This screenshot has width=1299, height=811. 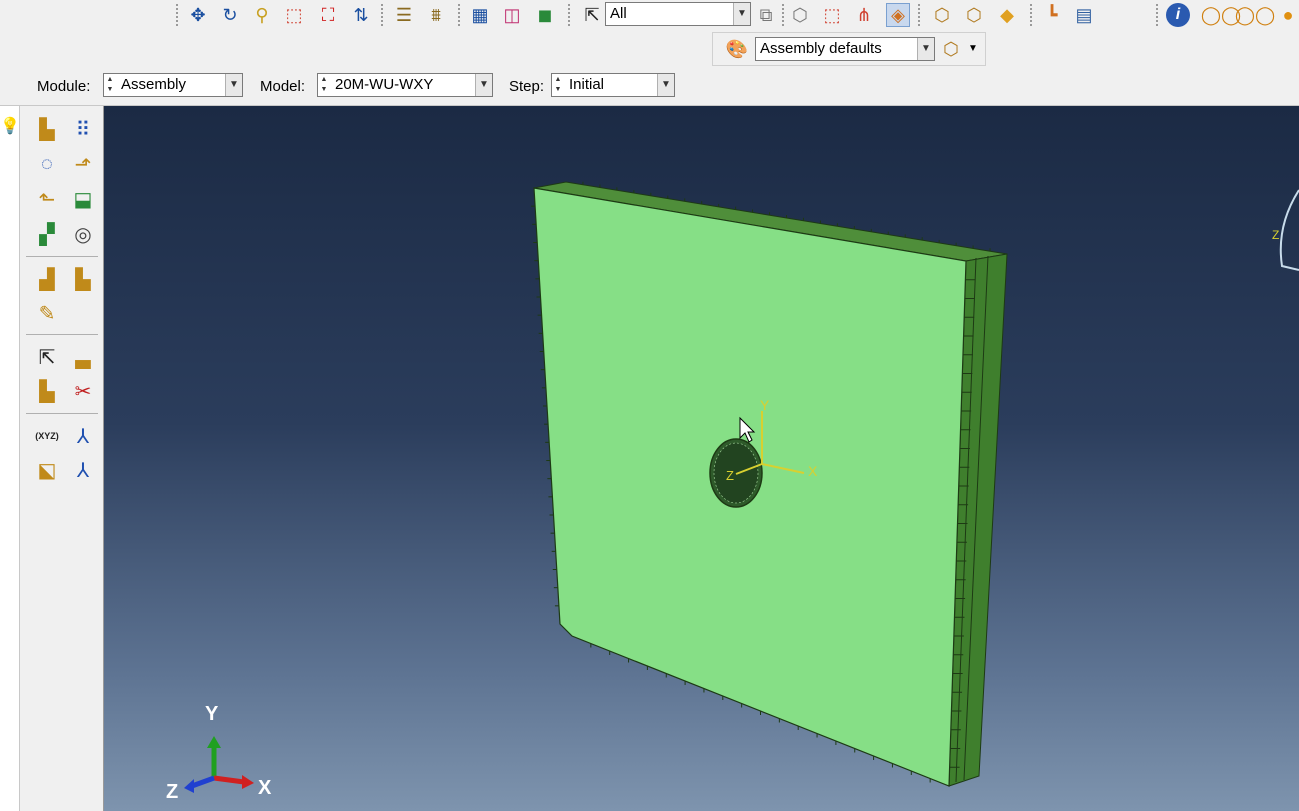 I want to click on magnify-icon: ⚲, so click(x=262, y=15).